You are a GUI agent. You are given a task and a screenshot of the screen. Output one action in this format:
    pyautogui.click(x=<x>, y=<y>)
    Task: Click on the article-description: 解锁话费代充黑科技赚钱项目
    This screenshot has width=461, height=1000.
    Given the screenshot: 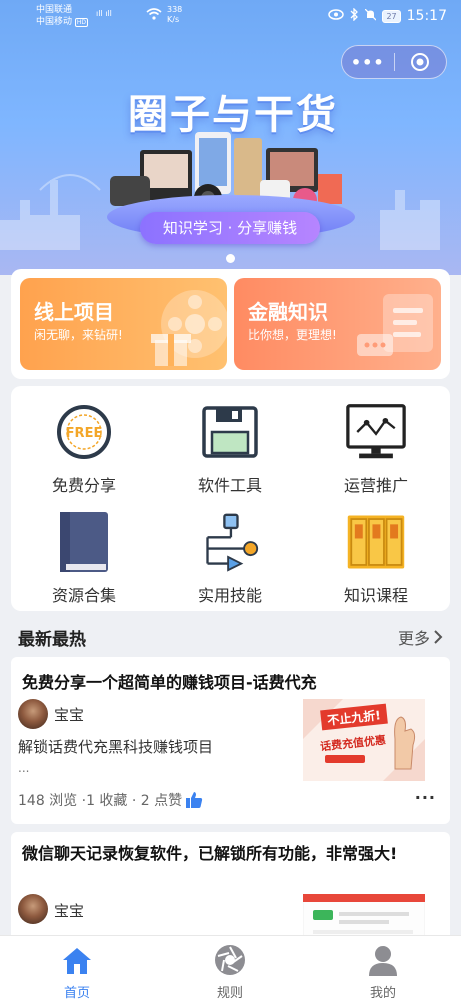 What is the action you would take?
    pyautogui.click(x=116, y=747)
    